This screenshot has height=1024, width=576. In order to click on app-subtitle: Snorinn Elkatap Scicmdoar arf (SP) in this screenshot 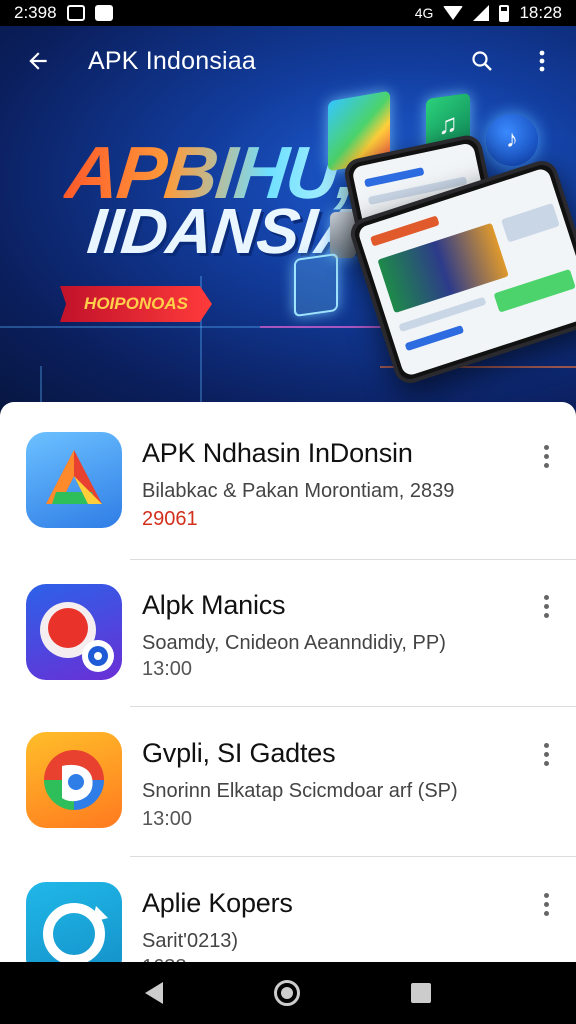, I will do `click(300, 791)`.